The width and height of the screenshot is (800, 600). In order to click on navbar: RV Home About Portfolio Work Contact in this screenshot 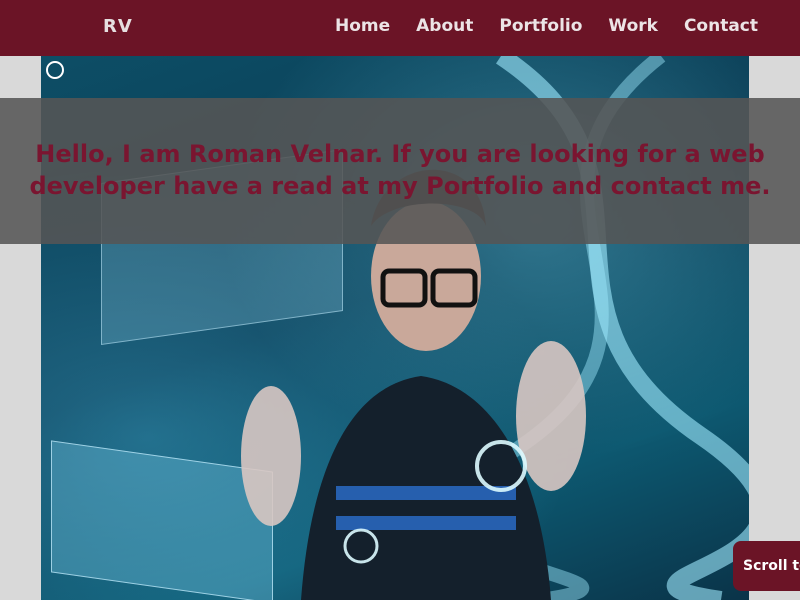, I will do `click(400, 28)`.